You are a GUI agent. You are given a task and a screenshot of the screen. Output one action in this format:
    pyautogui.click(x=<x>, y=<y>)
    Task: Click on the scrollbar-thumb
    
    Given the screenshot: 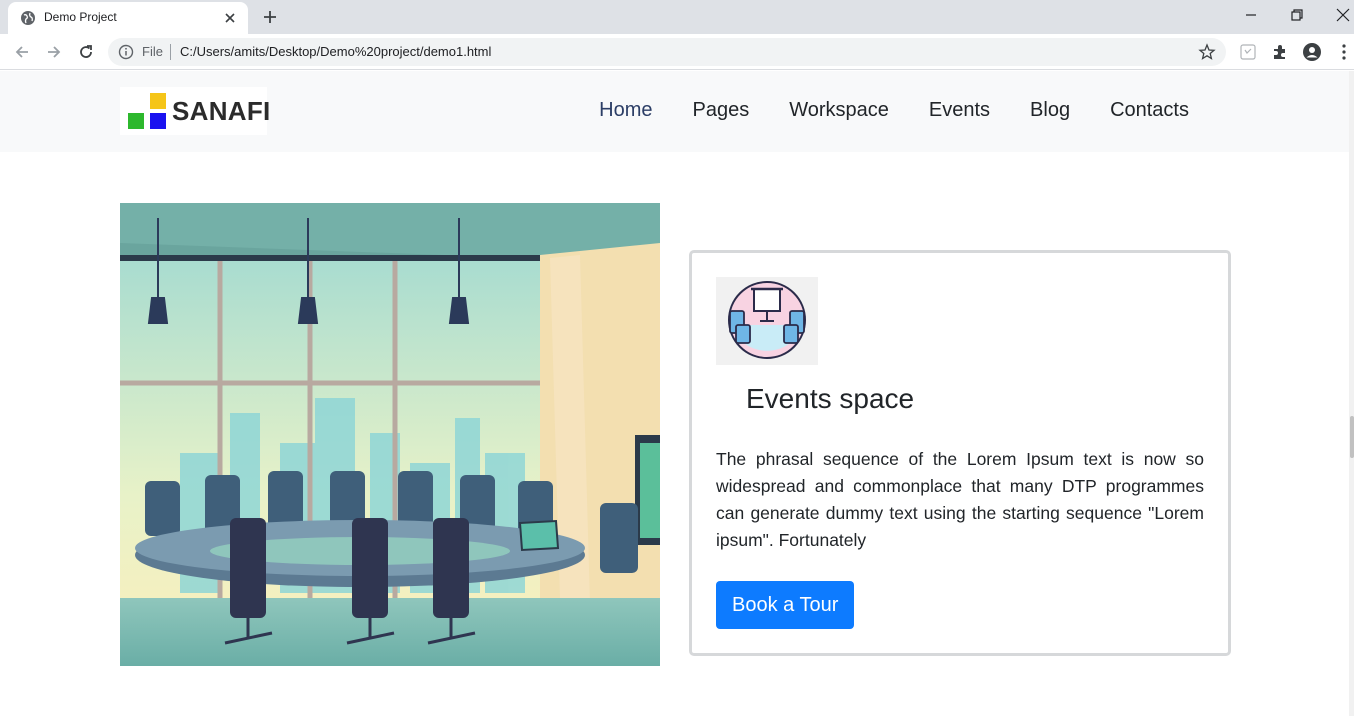 What is the action you would take?
    pyautogui.click(x=1352, y=437)
    